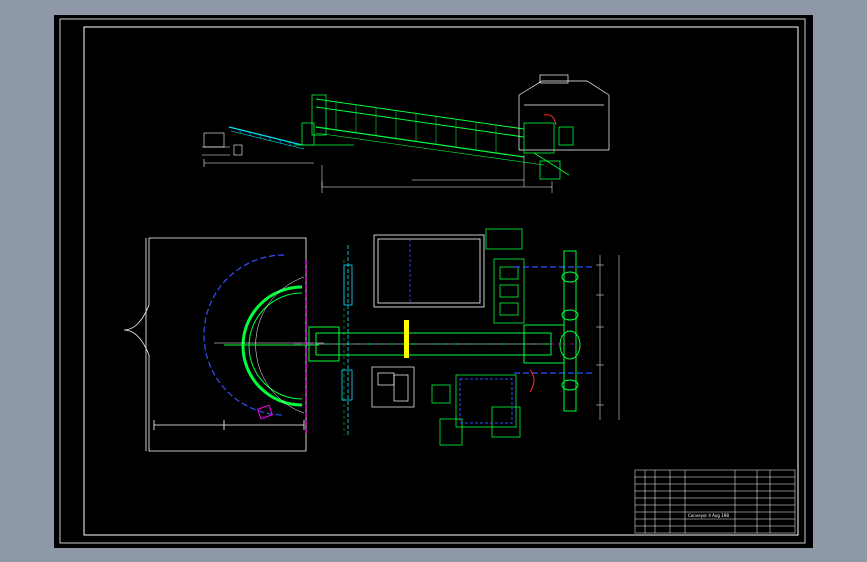 Image resolution: width=867 pixels, height=562 pixels. I want to click on title-block, so click(715, 501).